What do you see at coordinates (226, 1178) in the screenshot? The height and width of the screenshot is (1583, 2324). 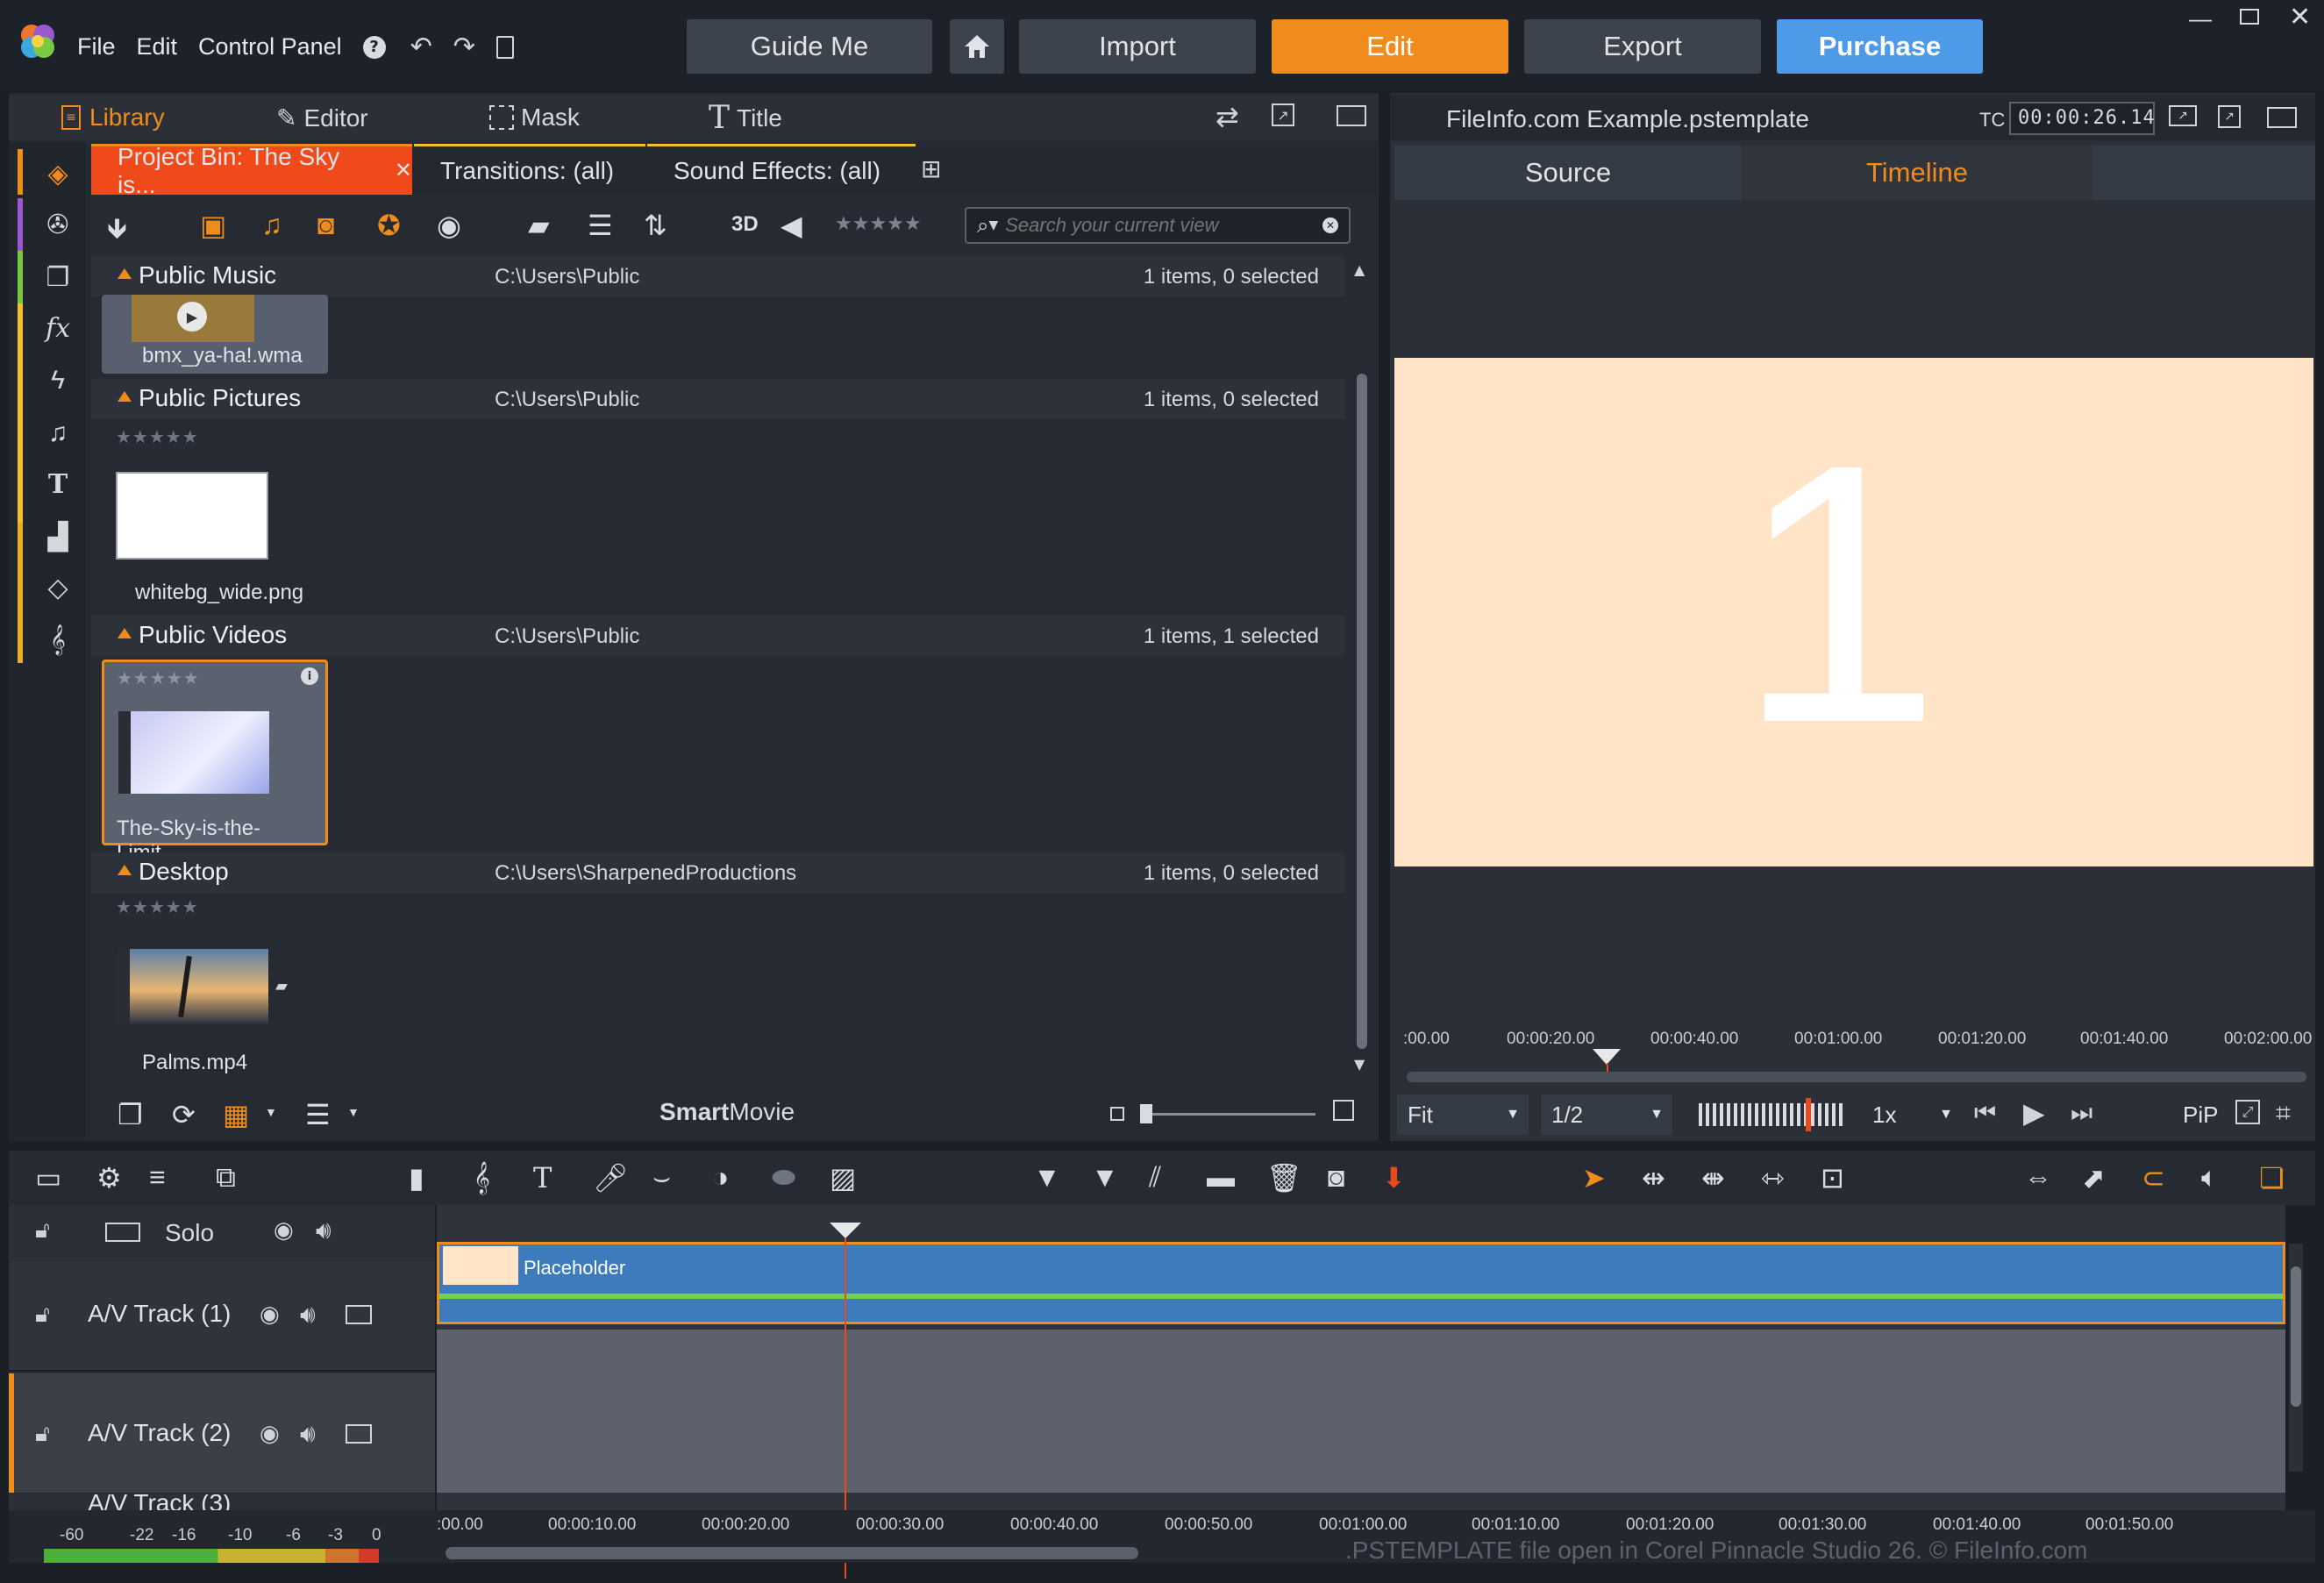 I see `undock-timeline-icon: ⧉` at bounding box center [226, 1178].